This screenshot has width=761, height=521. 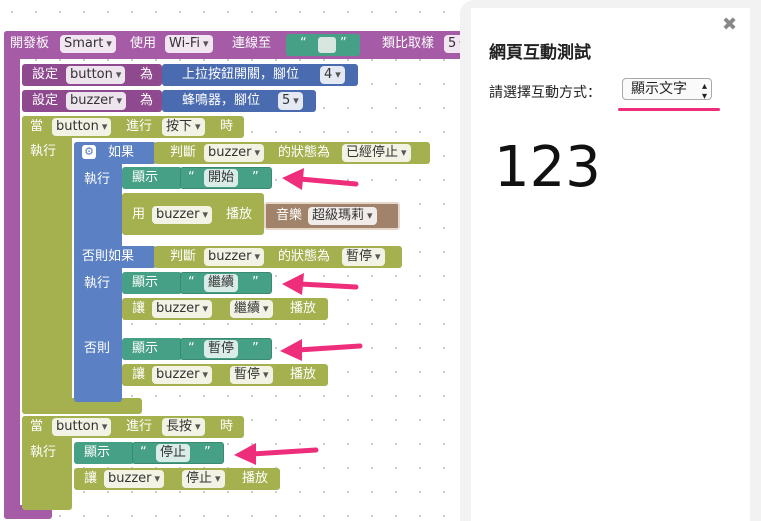 What do you see at coordinates (183, 427) in the screenshot?
I see `ev2-event-select: 長按` at bounding box center [183, 427].